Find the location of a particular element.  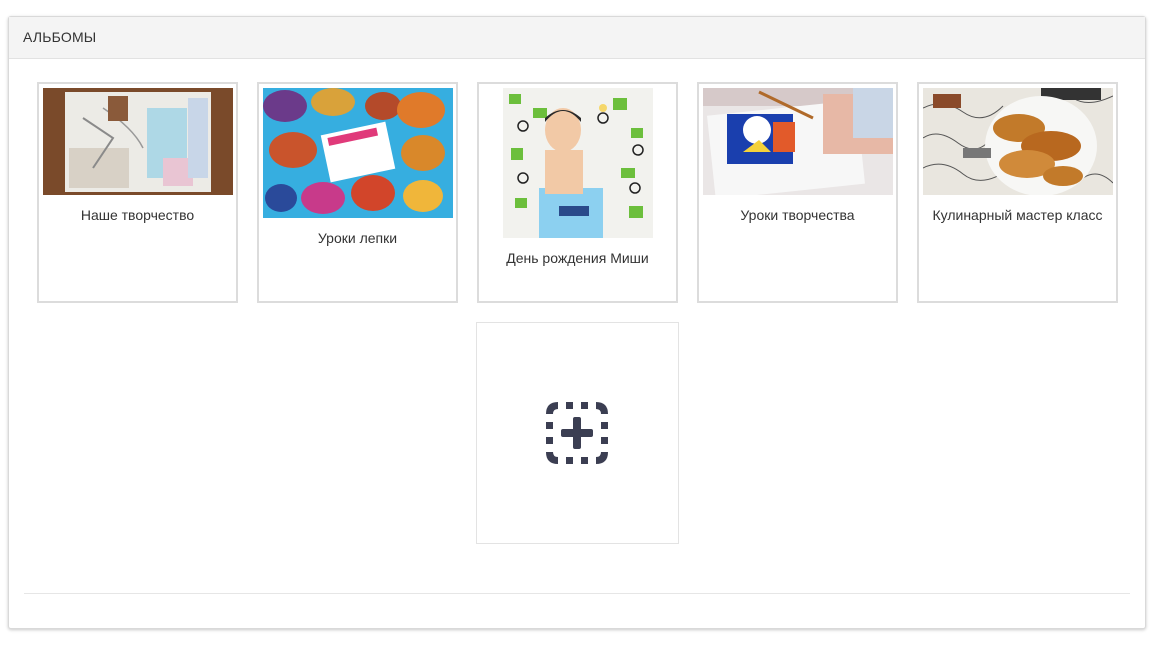

album-title: Кулинарный мастер класс is located at coordinates (1017, 215).